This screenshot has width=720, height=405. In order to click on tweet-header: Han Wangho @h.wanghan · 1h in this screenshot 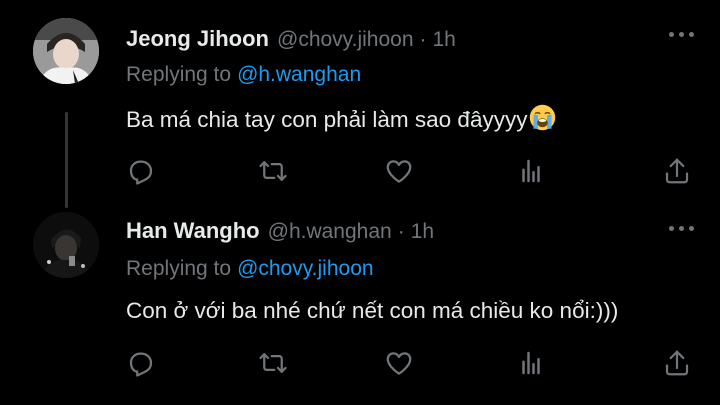, I will do `click(280, 233)`.